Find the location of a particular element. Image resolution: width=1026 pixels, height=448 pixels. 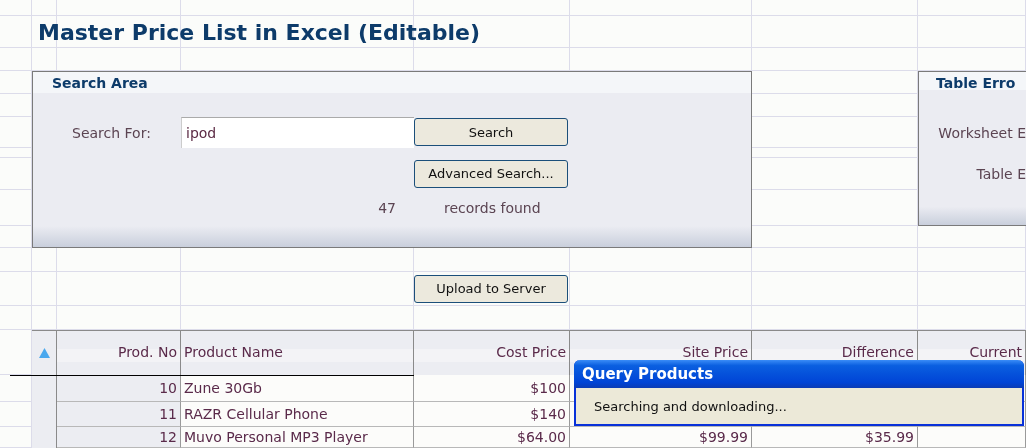

panel-title: Table Erro is located at coordinates (976, 83).